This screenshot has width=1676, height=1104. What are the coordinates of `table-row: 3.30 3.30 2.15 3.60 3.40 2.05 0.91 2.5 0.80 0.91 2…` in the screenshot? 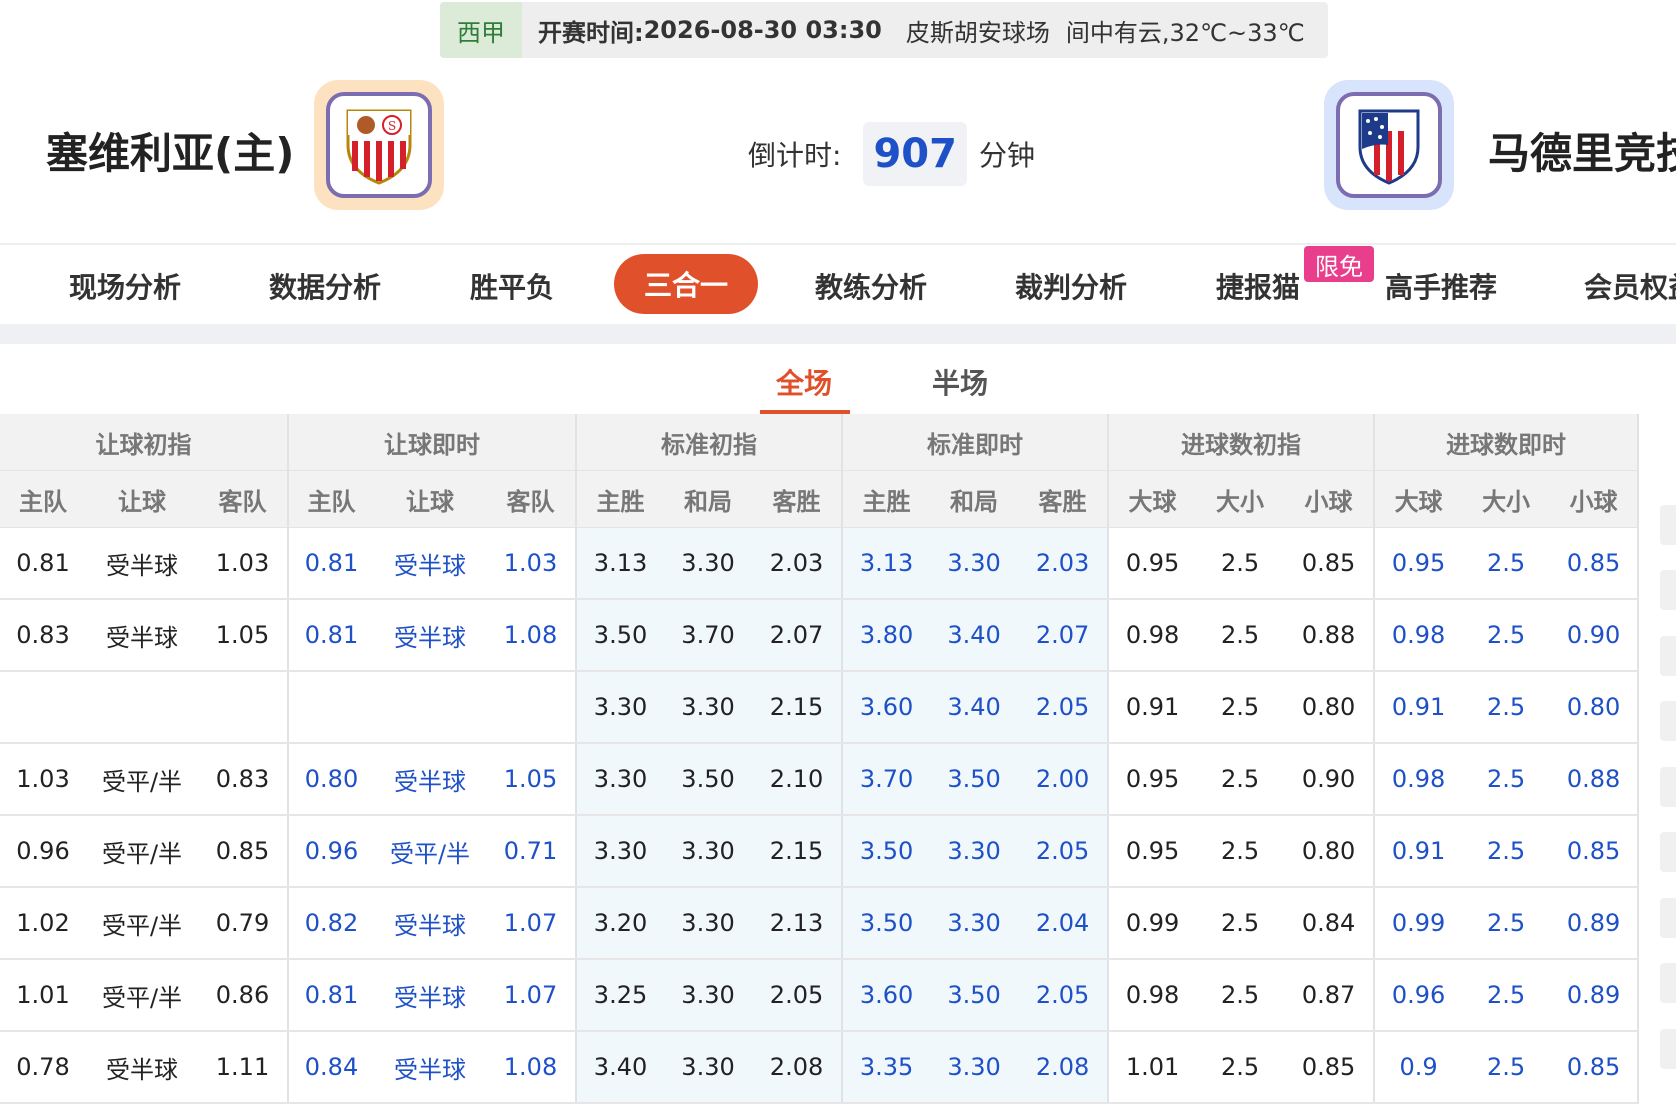 It's located at (820, 707).